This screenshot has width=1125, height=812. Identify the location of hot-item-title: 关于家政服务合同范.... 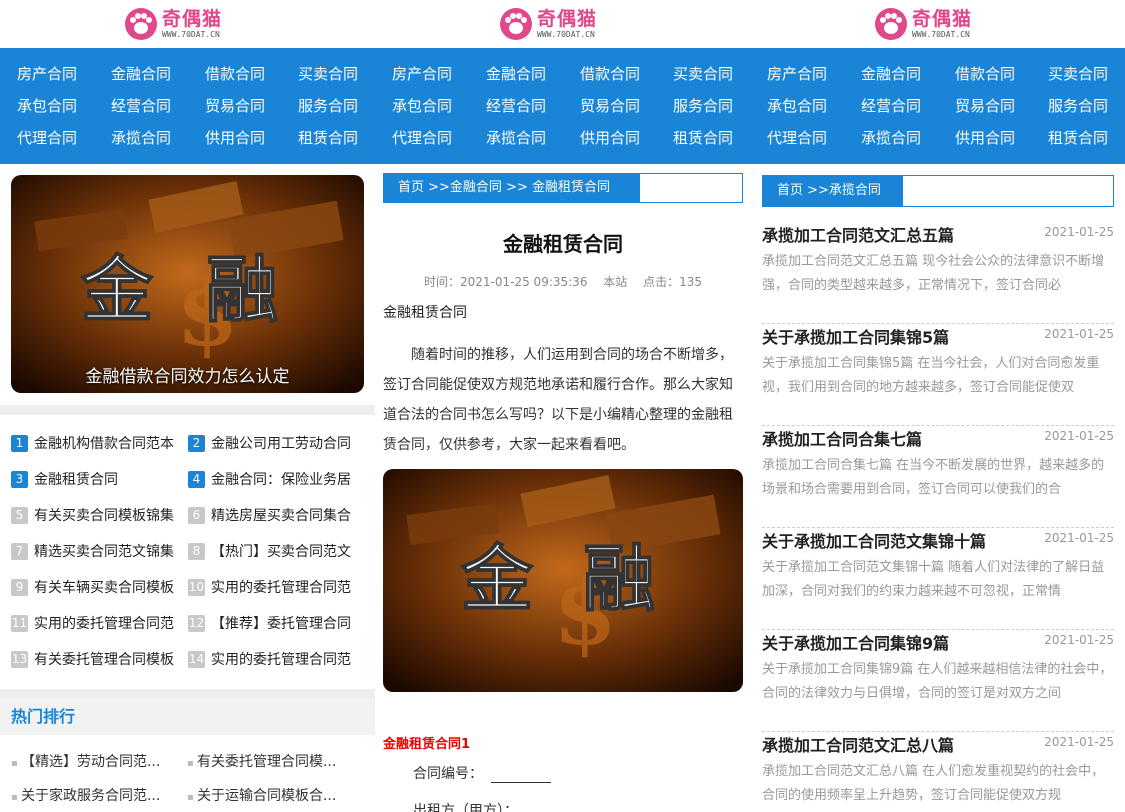
(90, 796).